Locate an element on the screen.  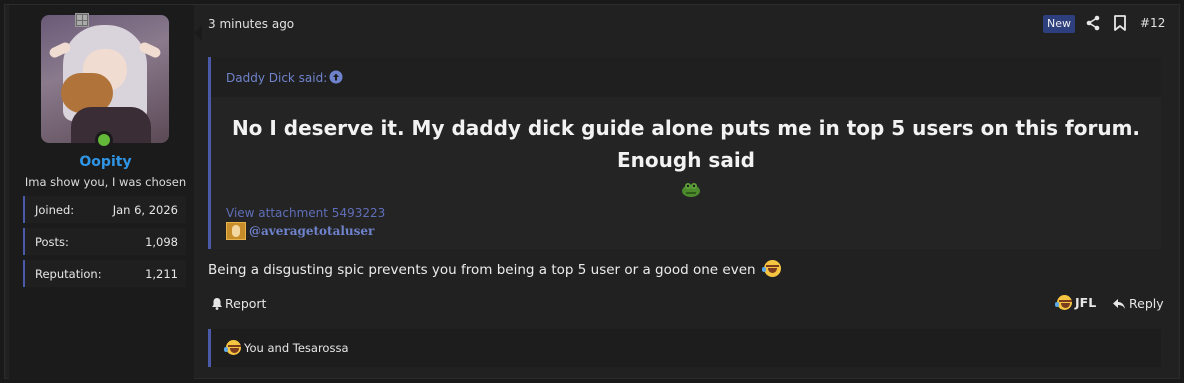
stat-reputation: Reputation: 1,211 is located at coordinates (104, 273).